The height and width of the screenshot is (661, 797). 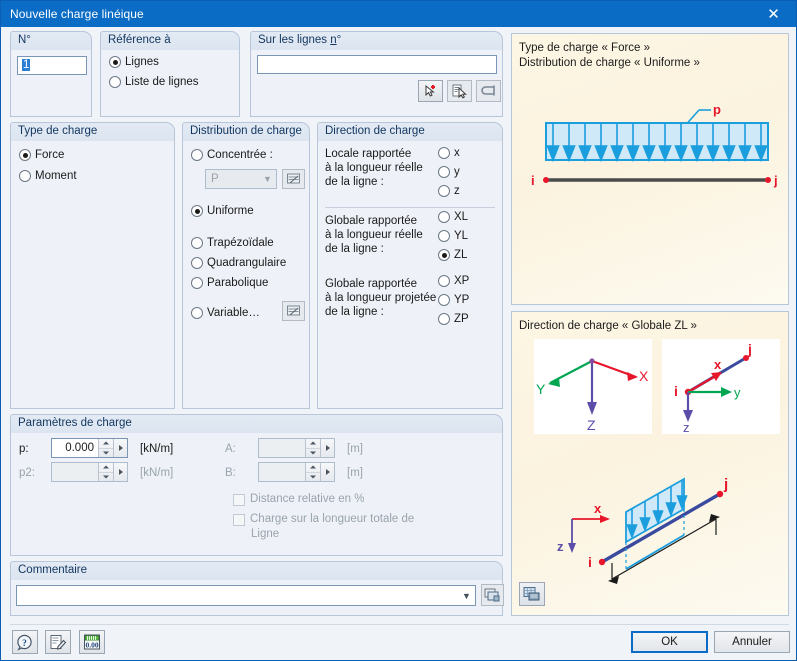 What do you see at coordinates (686, 427) in the screenshot?
I see `svg-text: z` at bounding box center [686, 427].